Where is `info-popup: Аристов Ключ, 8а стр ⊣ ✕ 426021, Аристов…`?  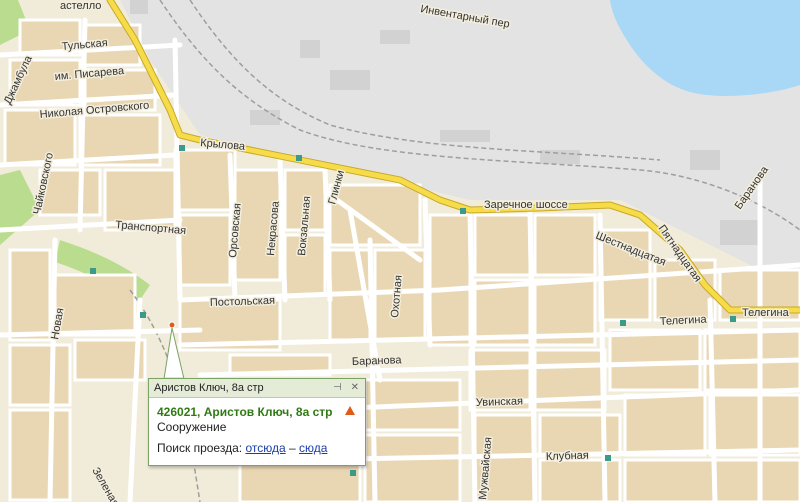 info-popup: Аристов Ключ, 8а стр ⊣ ✕ 426021, Аристов… is located at coordinates (257, 422).